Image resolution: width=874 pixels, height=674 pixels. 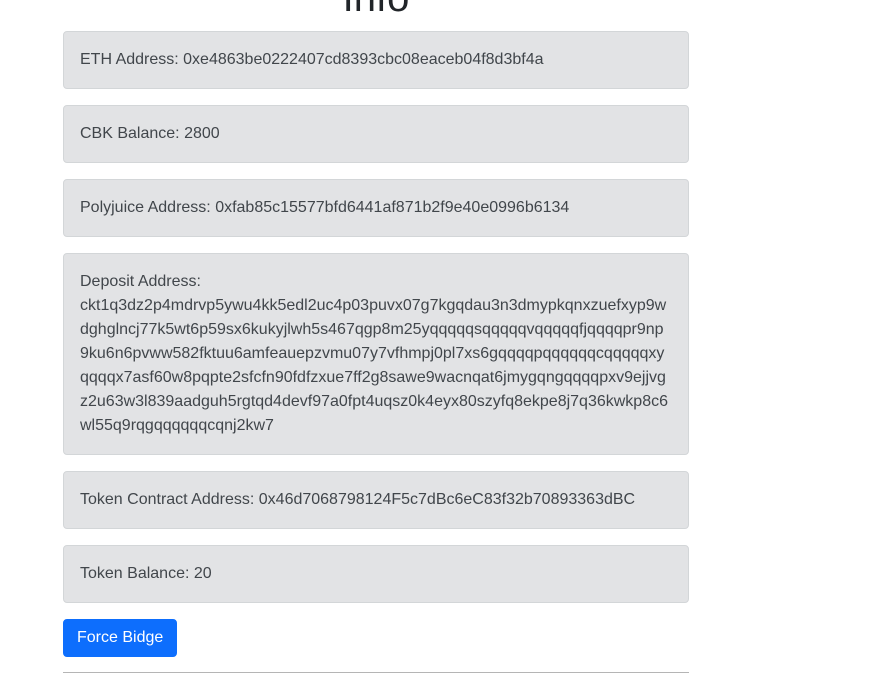 What do you see at coordinates (140, 281) in the screenshot?
I see `deposit-address-label: Deposit Address:` at bounding box center [140, 281].